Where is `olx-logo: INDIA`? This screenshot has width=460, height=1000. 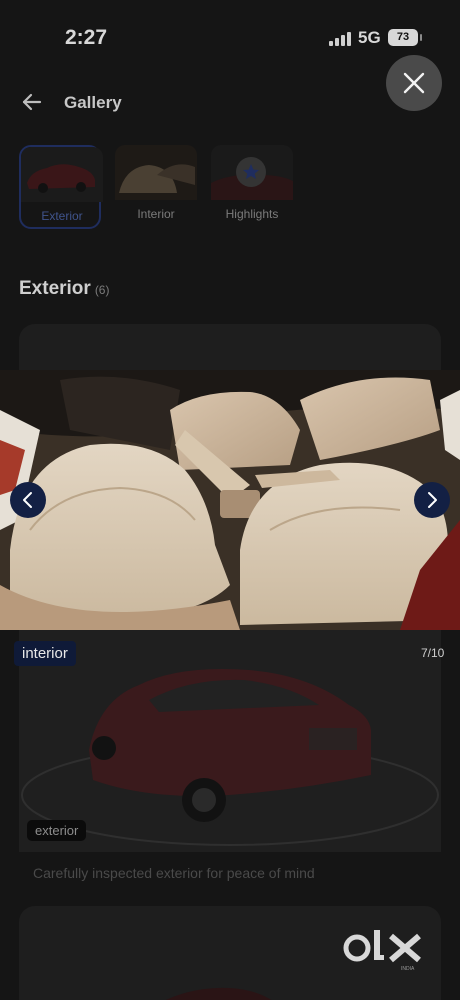
olx-logo: INDIA is located at coordinates (382, 951).